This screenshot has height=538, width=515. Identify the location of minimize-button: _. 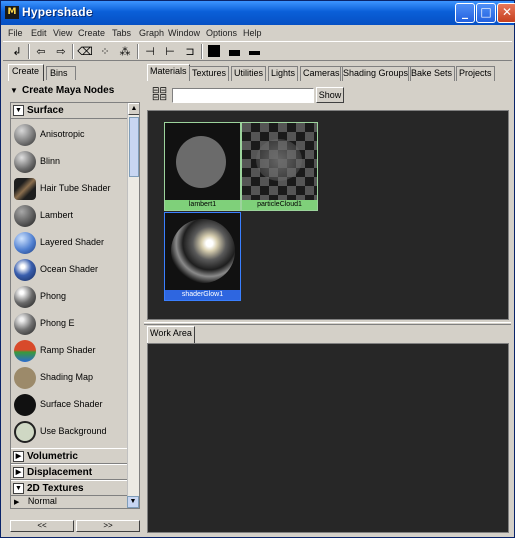
(465, 13).